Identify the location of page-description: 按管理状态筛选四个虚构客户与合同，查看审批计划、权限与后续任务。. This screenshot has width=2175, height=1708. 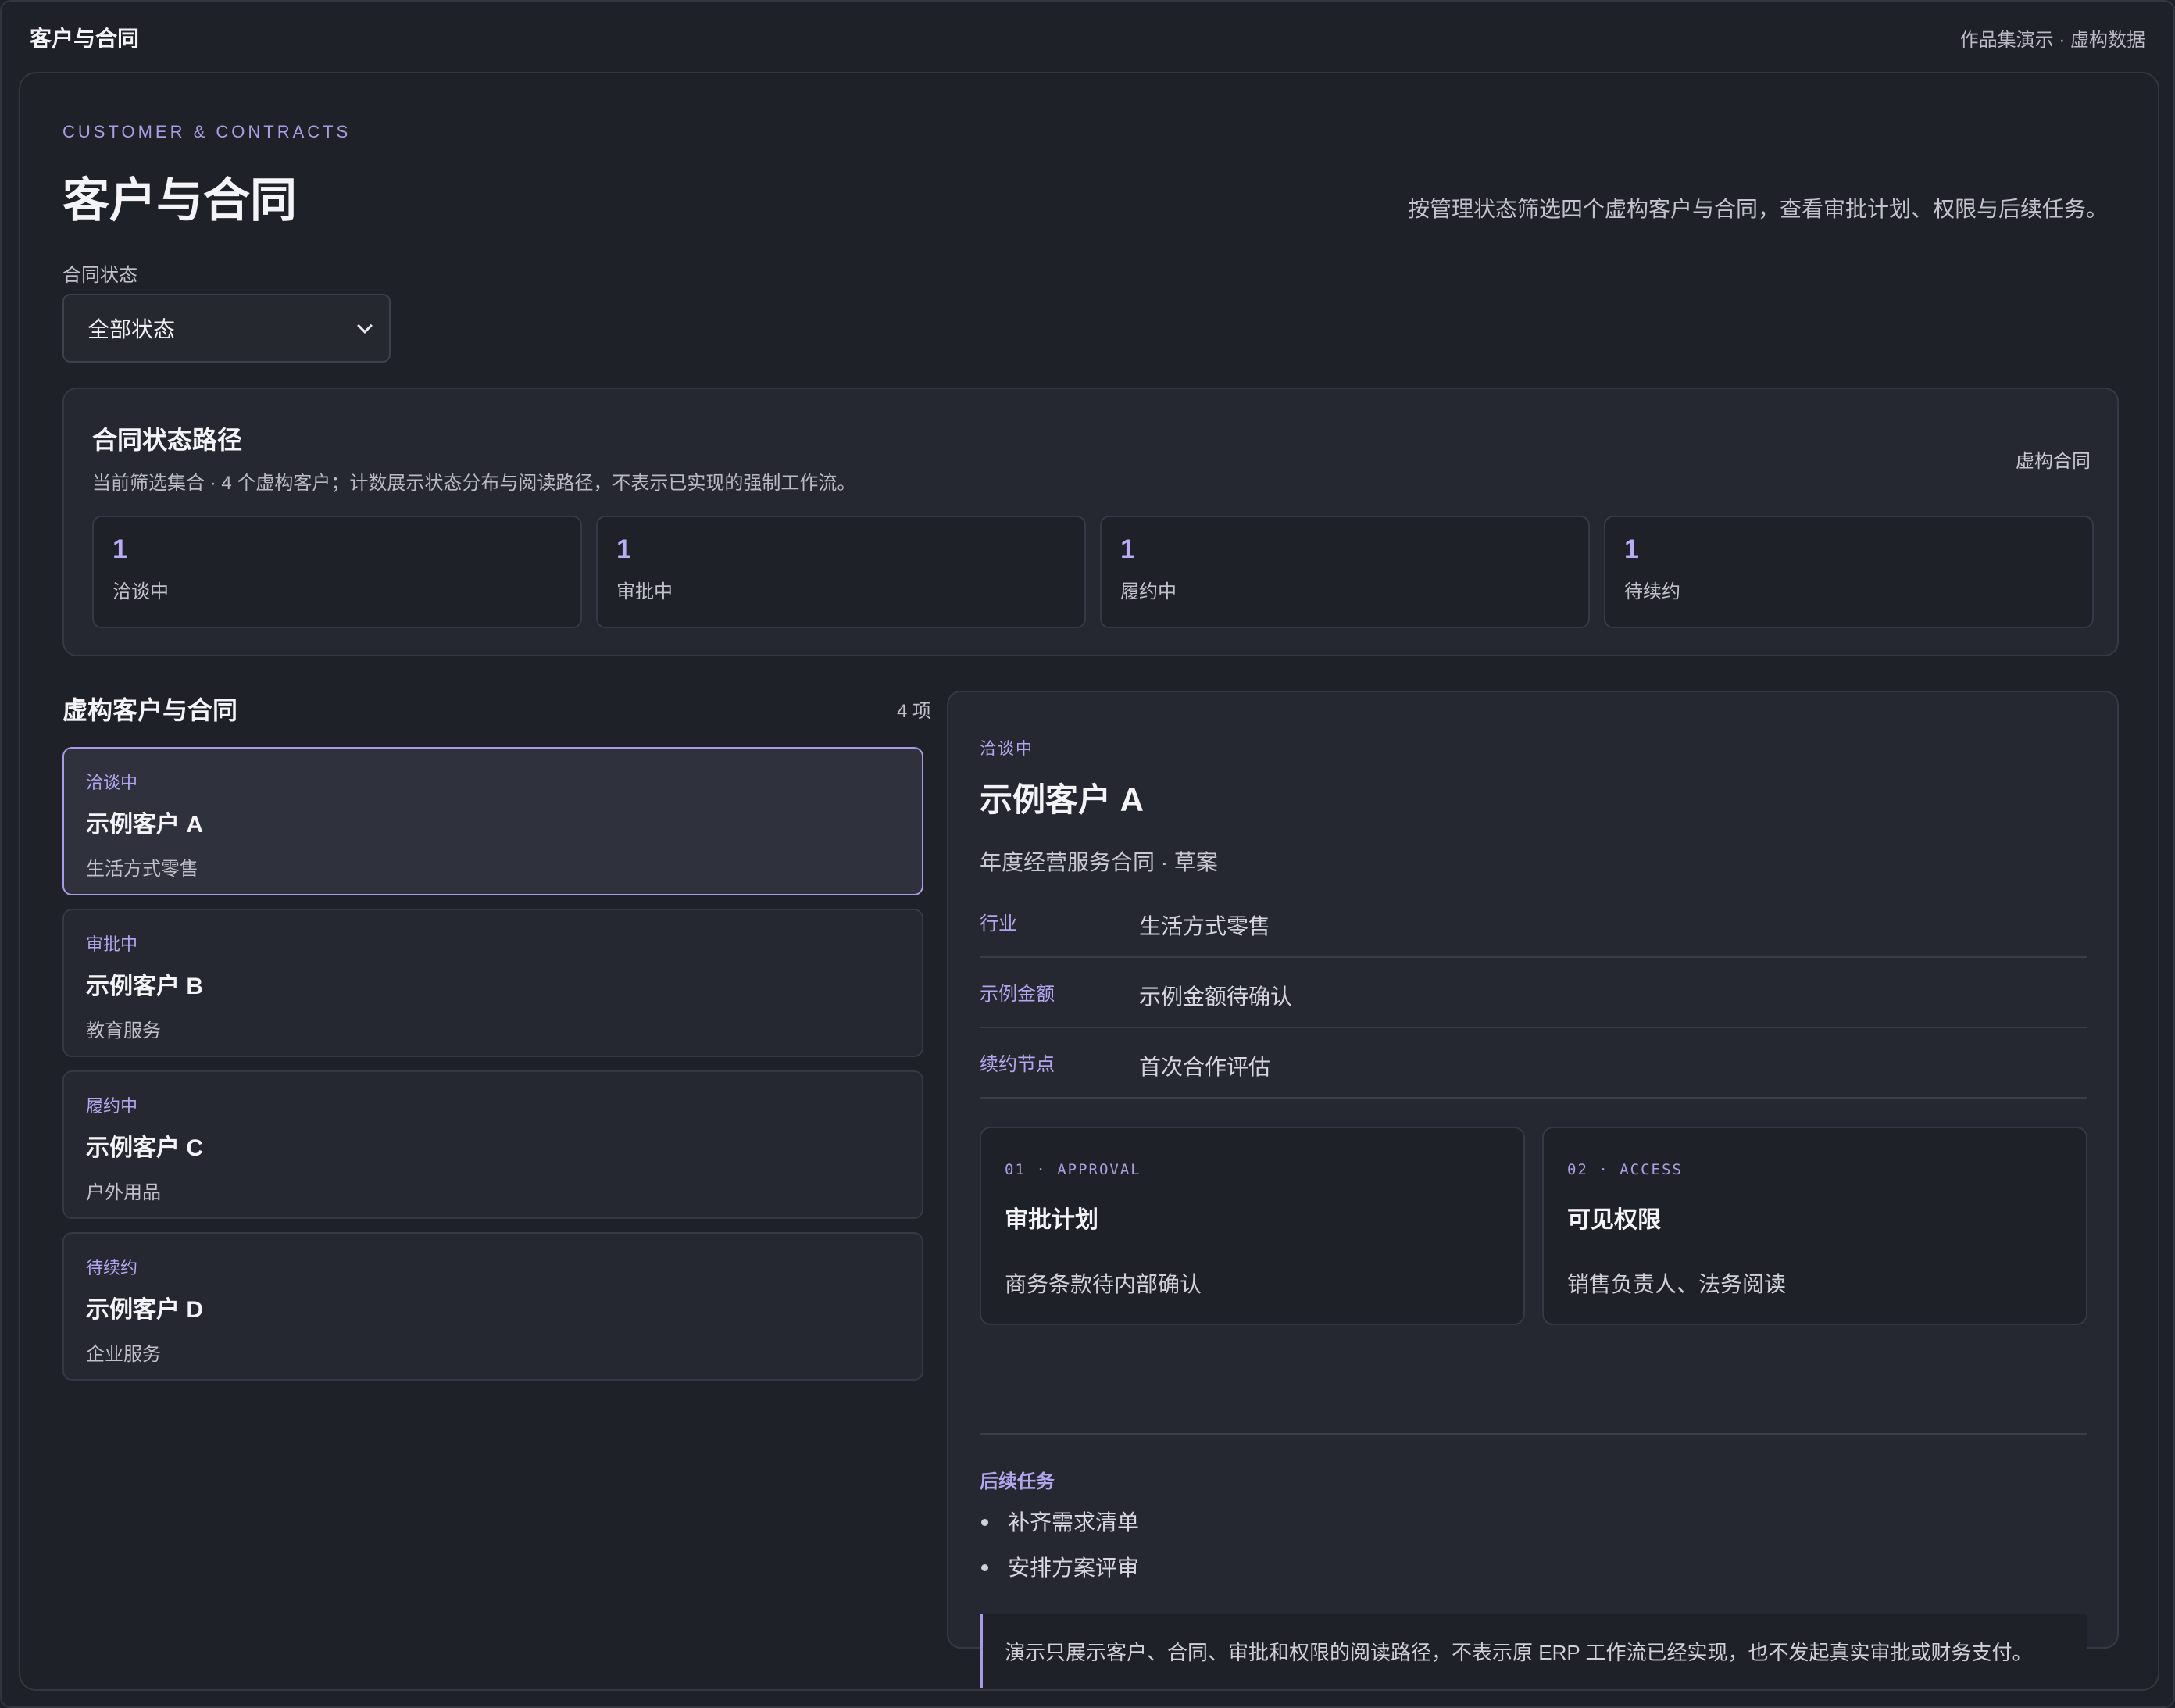
(1757, 209).